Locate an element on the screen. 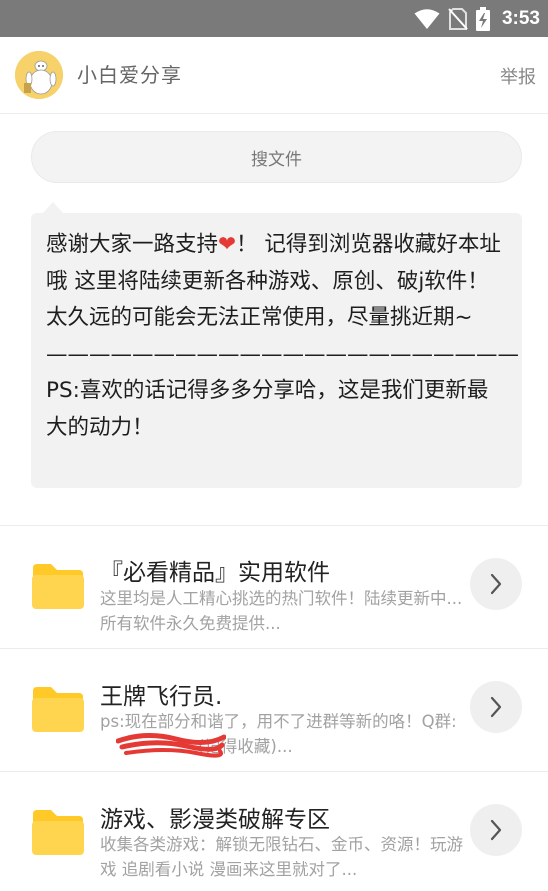 Image resolution: width=548 pixels, height=891 pixels. redaction-scribble is located at coordinates (171, 745).